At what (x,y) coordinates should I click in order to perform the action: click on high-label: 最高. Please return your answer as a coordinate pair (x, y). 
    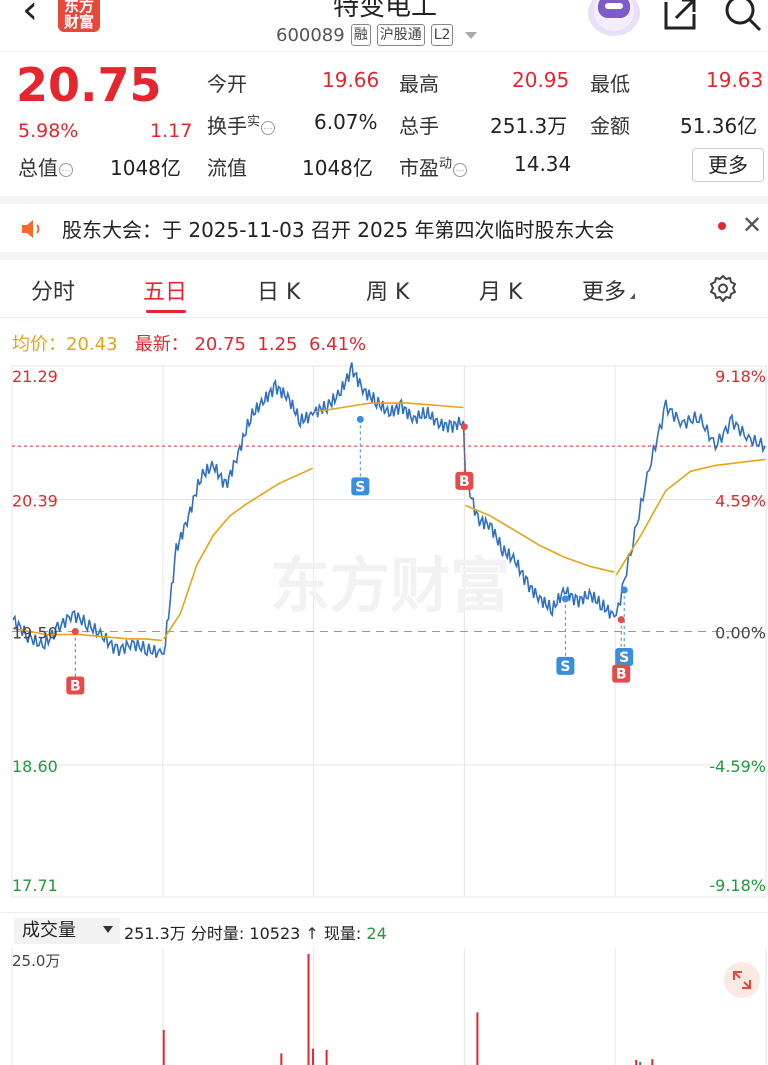
    Looking at the image, I should click on (419, 84).